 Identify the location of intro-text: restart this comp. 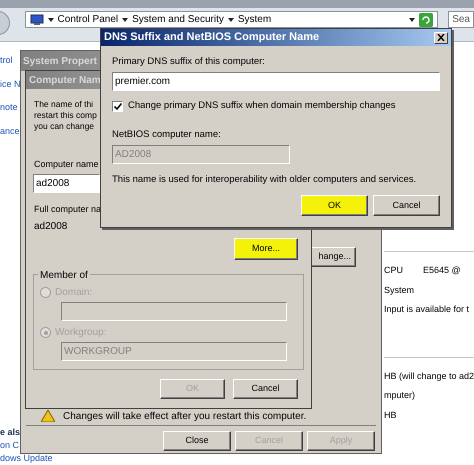
(65, 115).